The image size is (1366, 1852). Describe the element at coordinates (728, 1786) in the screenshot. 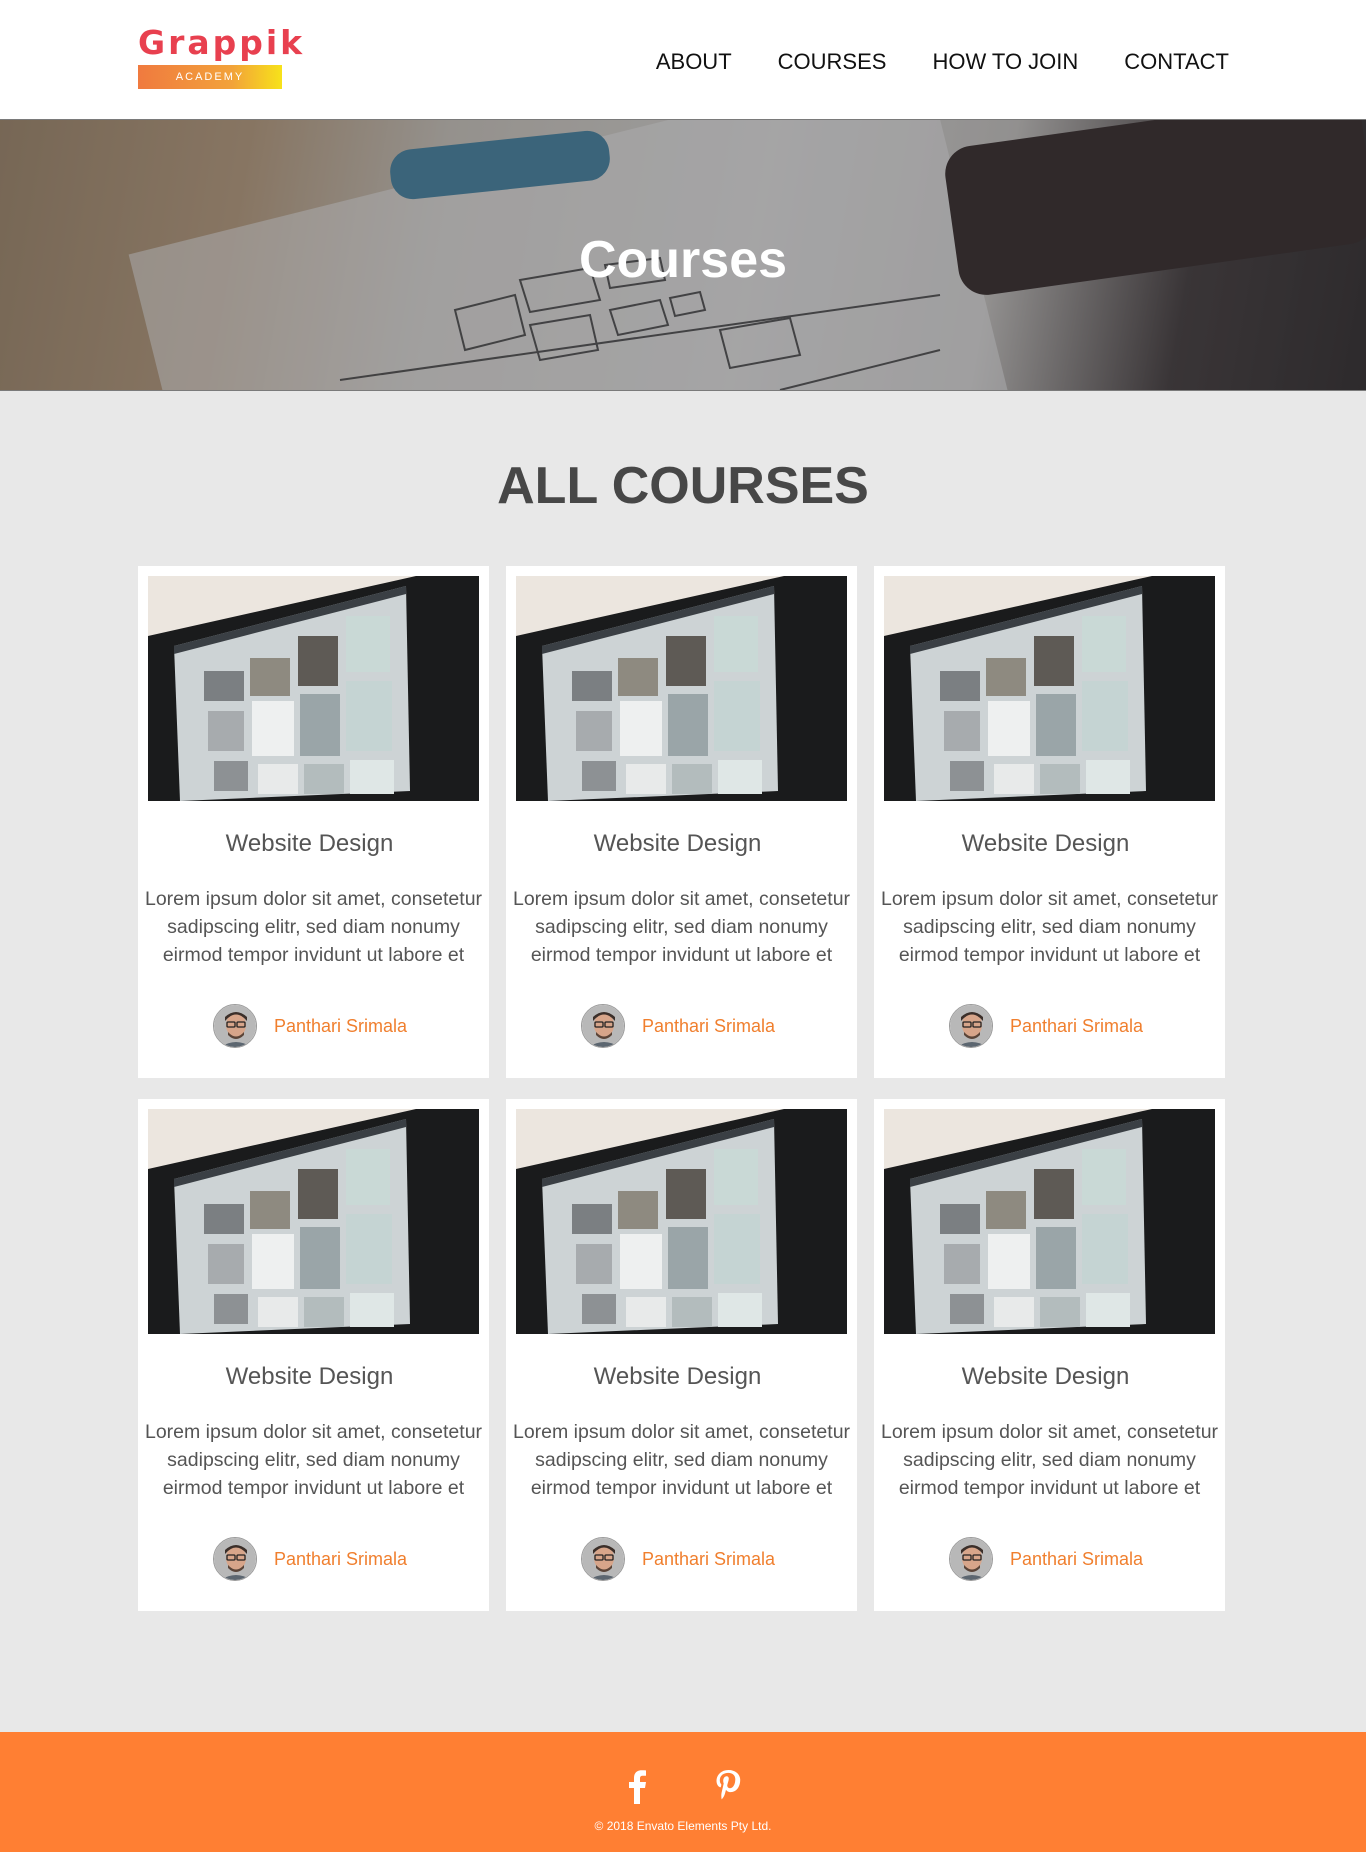

I see `pinterest-icon` at that location.